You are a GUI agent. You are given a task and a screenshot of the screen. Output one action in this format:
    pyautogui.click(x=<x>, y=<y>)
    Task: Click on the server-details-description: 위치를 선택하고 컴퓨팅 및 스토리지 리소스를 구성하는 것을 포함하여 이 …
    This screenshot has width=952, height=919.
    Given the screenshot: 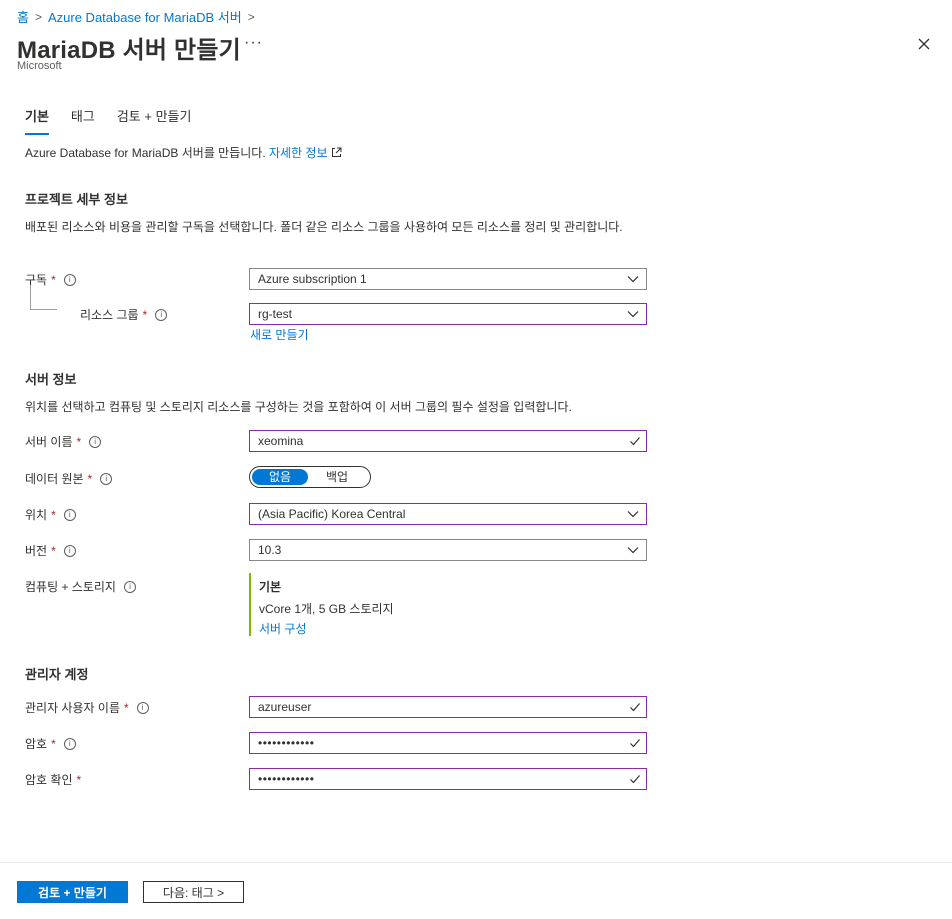 What is the action you would take?
    pyautogui.click(x=298, y=407)
    